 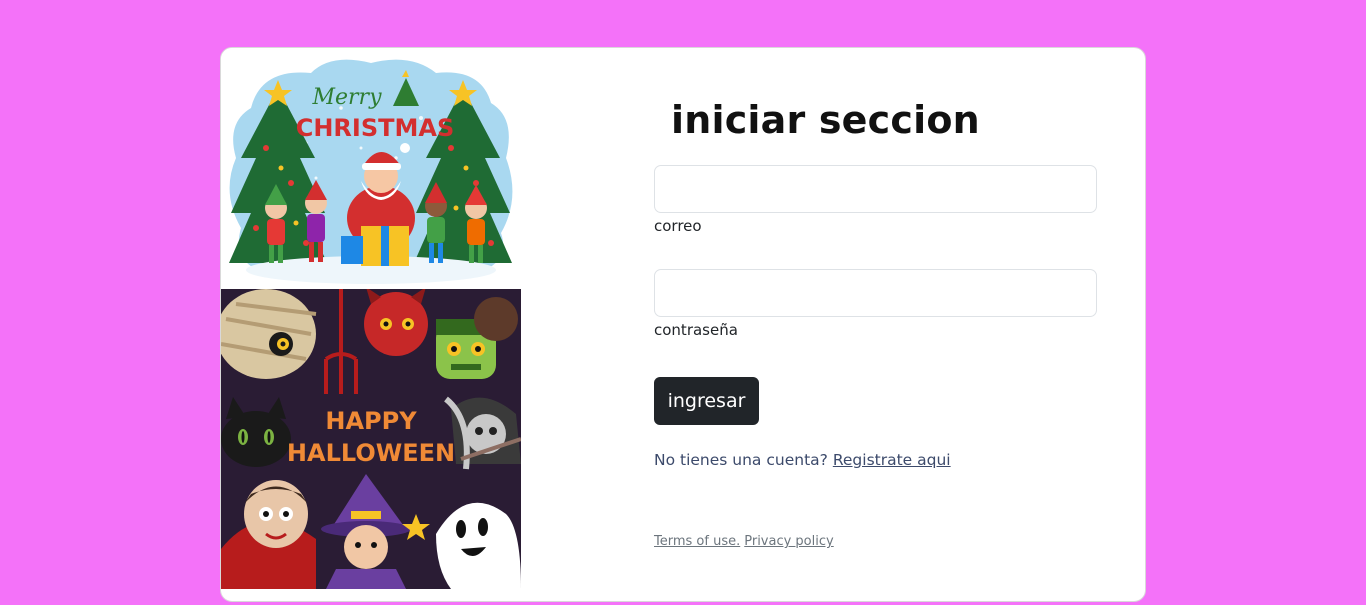 What do you see at coordinates (346, 97) in the screenshot?
I see `christmas-banner-line1: Merry` at bounding box center [346, 97].